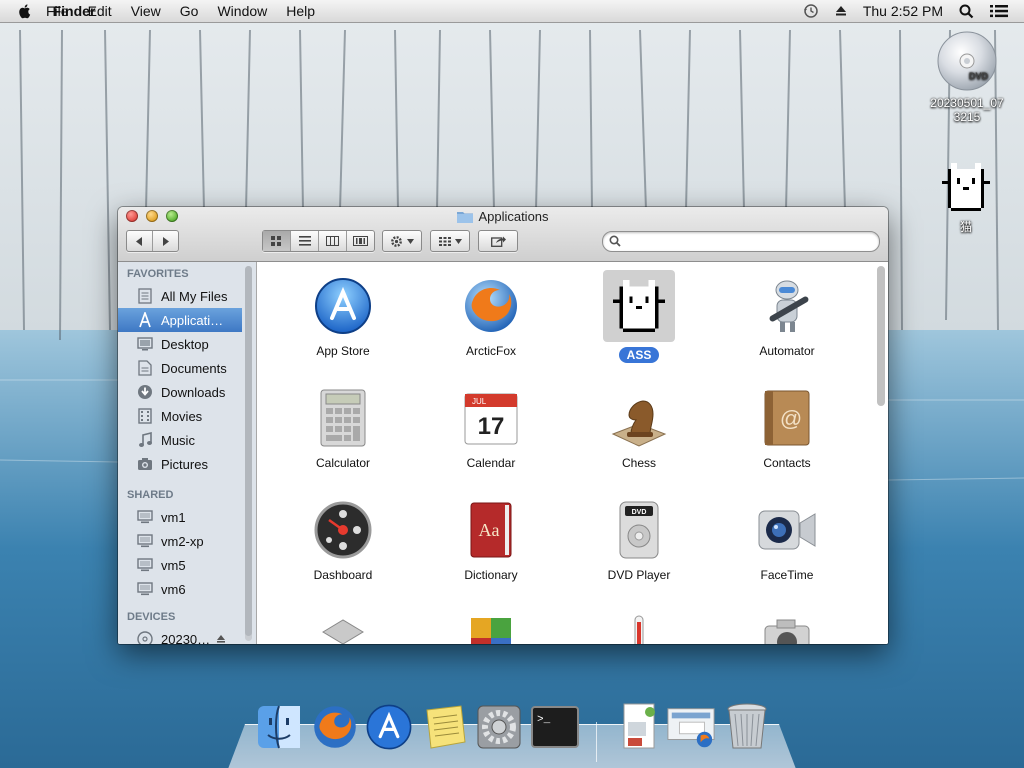 This screenshot has width=1024, height=768. What do you see at coordinates (749, 242) in the screenshot?
I see `search-input` at bounding box center [749, 242].